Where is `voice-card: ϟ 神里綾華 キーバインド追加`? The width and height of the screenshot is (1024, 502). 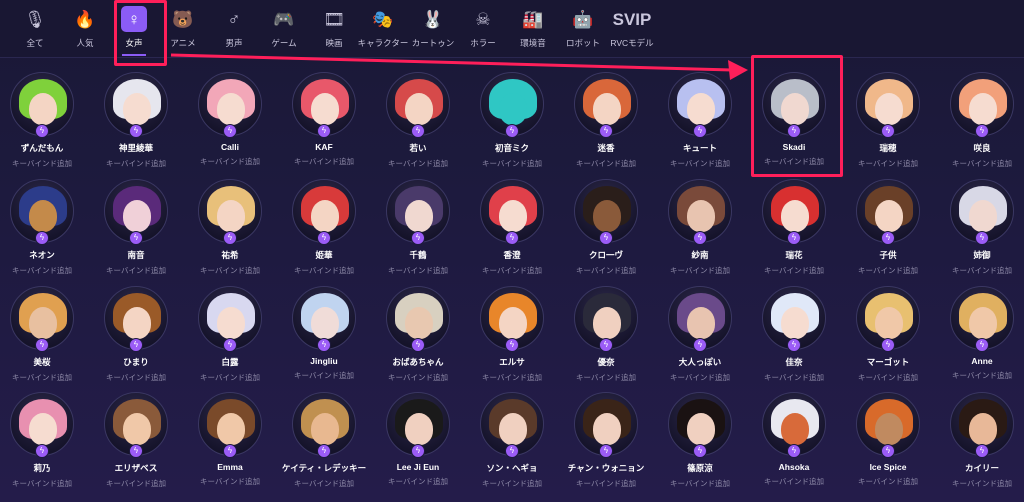 voice-card: ϟ 神里綾華 キーバインド追加 is located at coordinates (136, 122).